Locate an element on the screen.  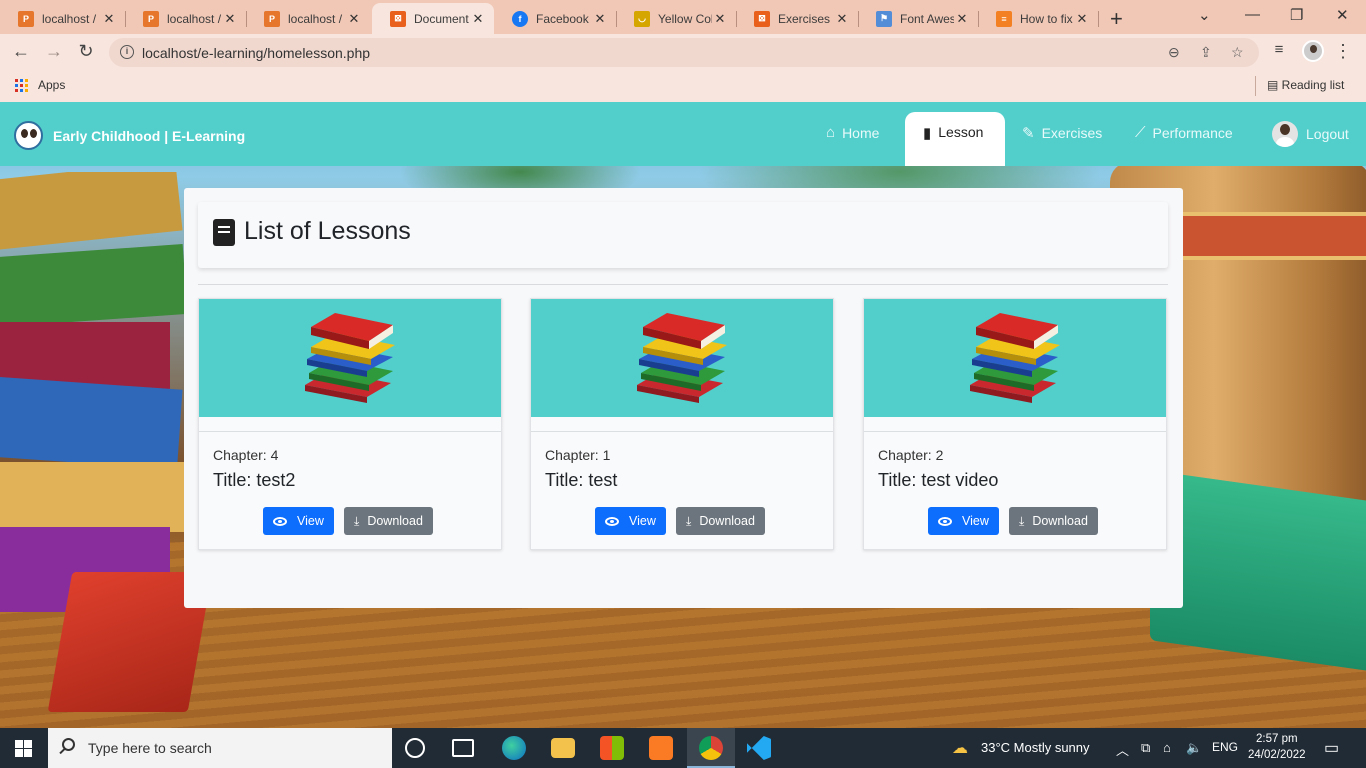
forward-icon: → is located at coordinates (54, 51).